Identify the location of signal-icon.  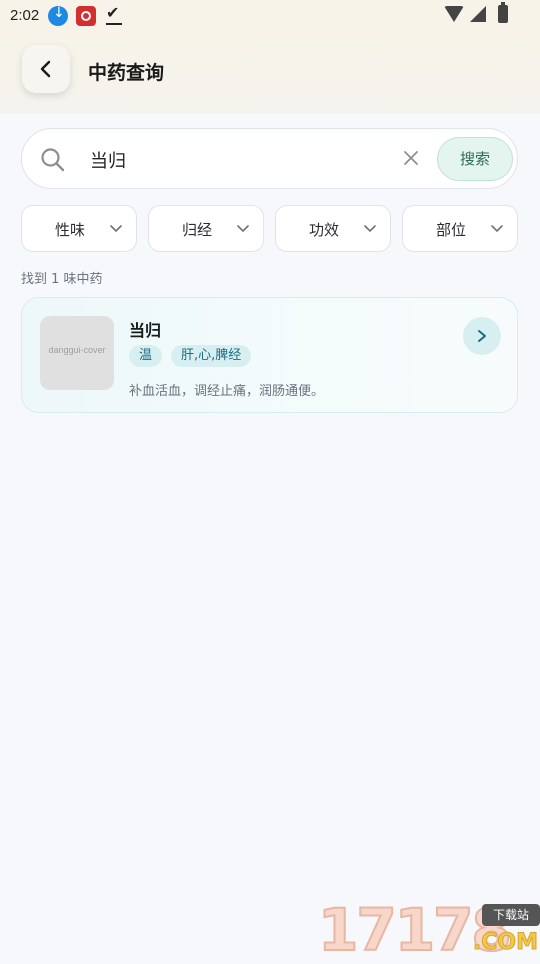
(478, 14).